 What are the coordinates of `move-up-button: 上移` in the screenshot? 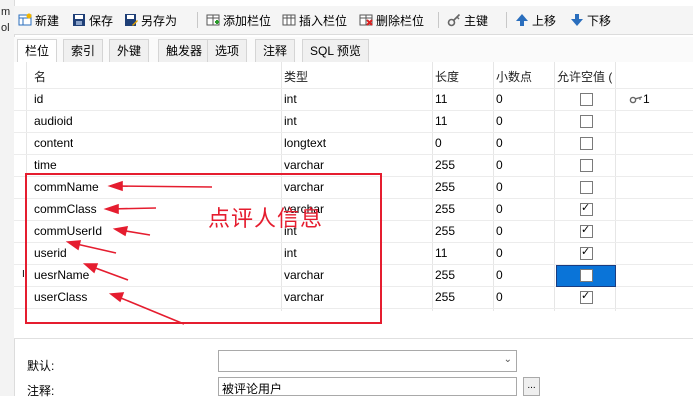 It's located at (535, 20).